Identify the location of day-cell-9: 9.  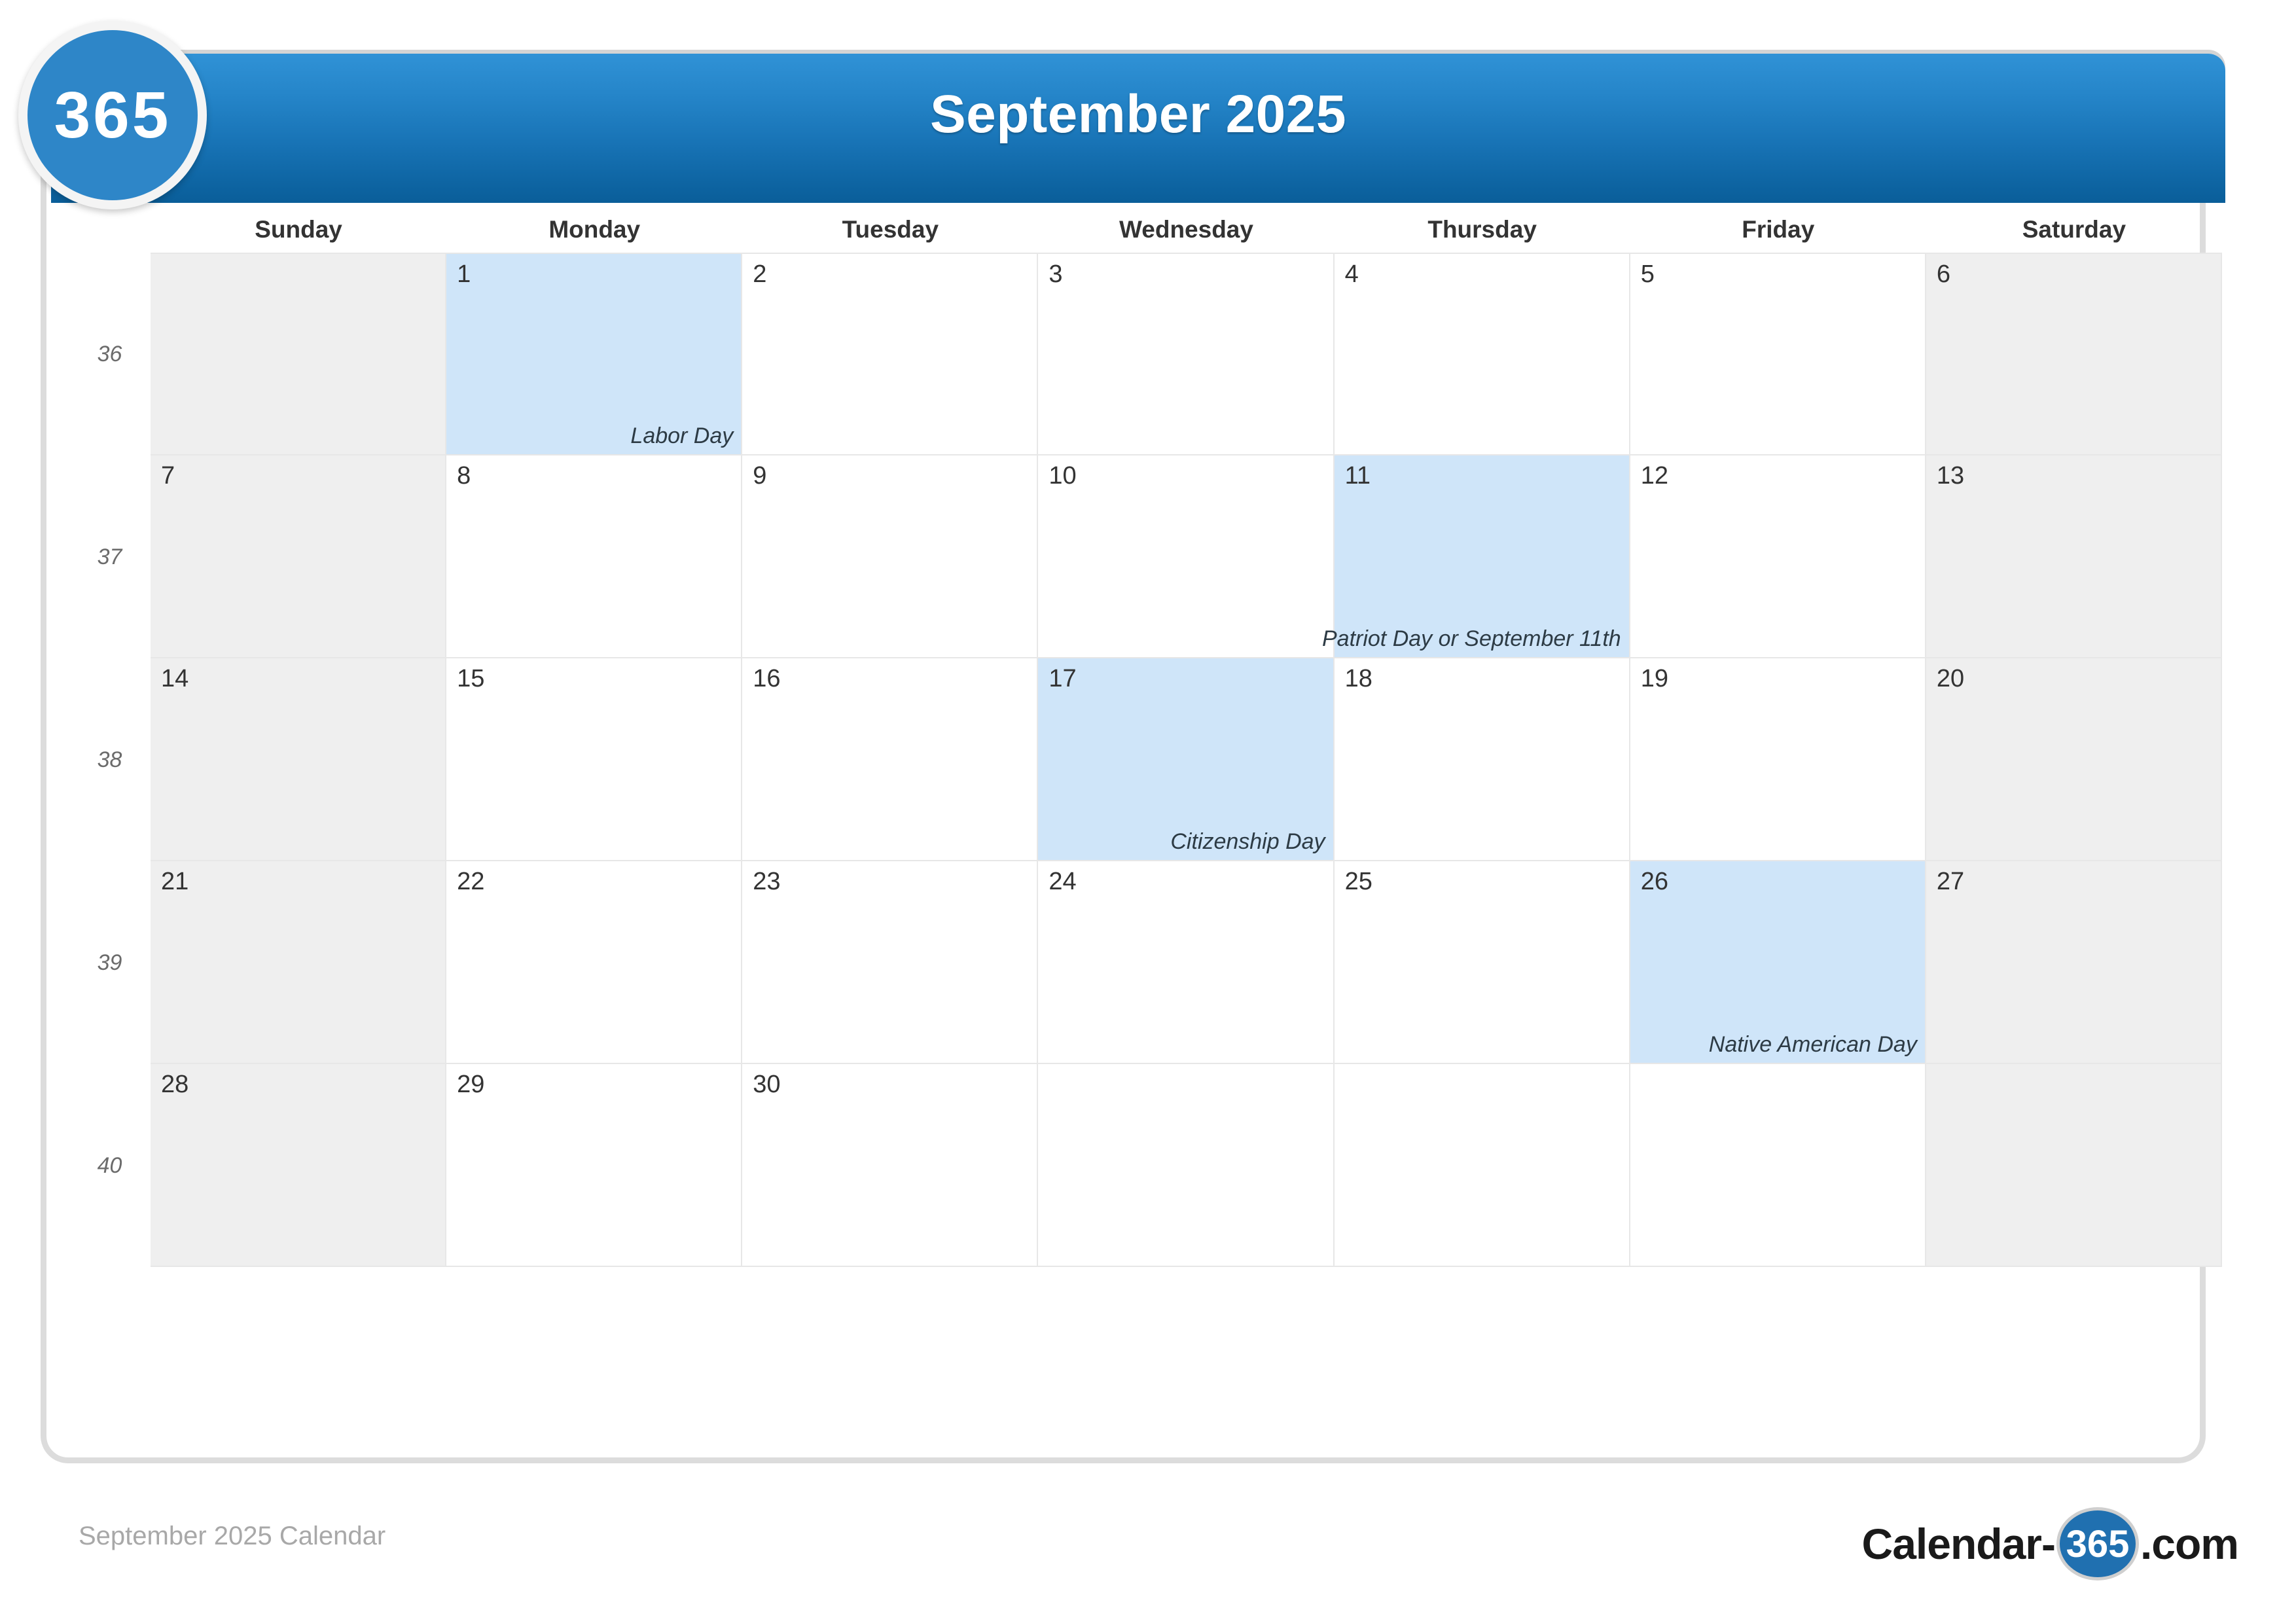
(890, 557).